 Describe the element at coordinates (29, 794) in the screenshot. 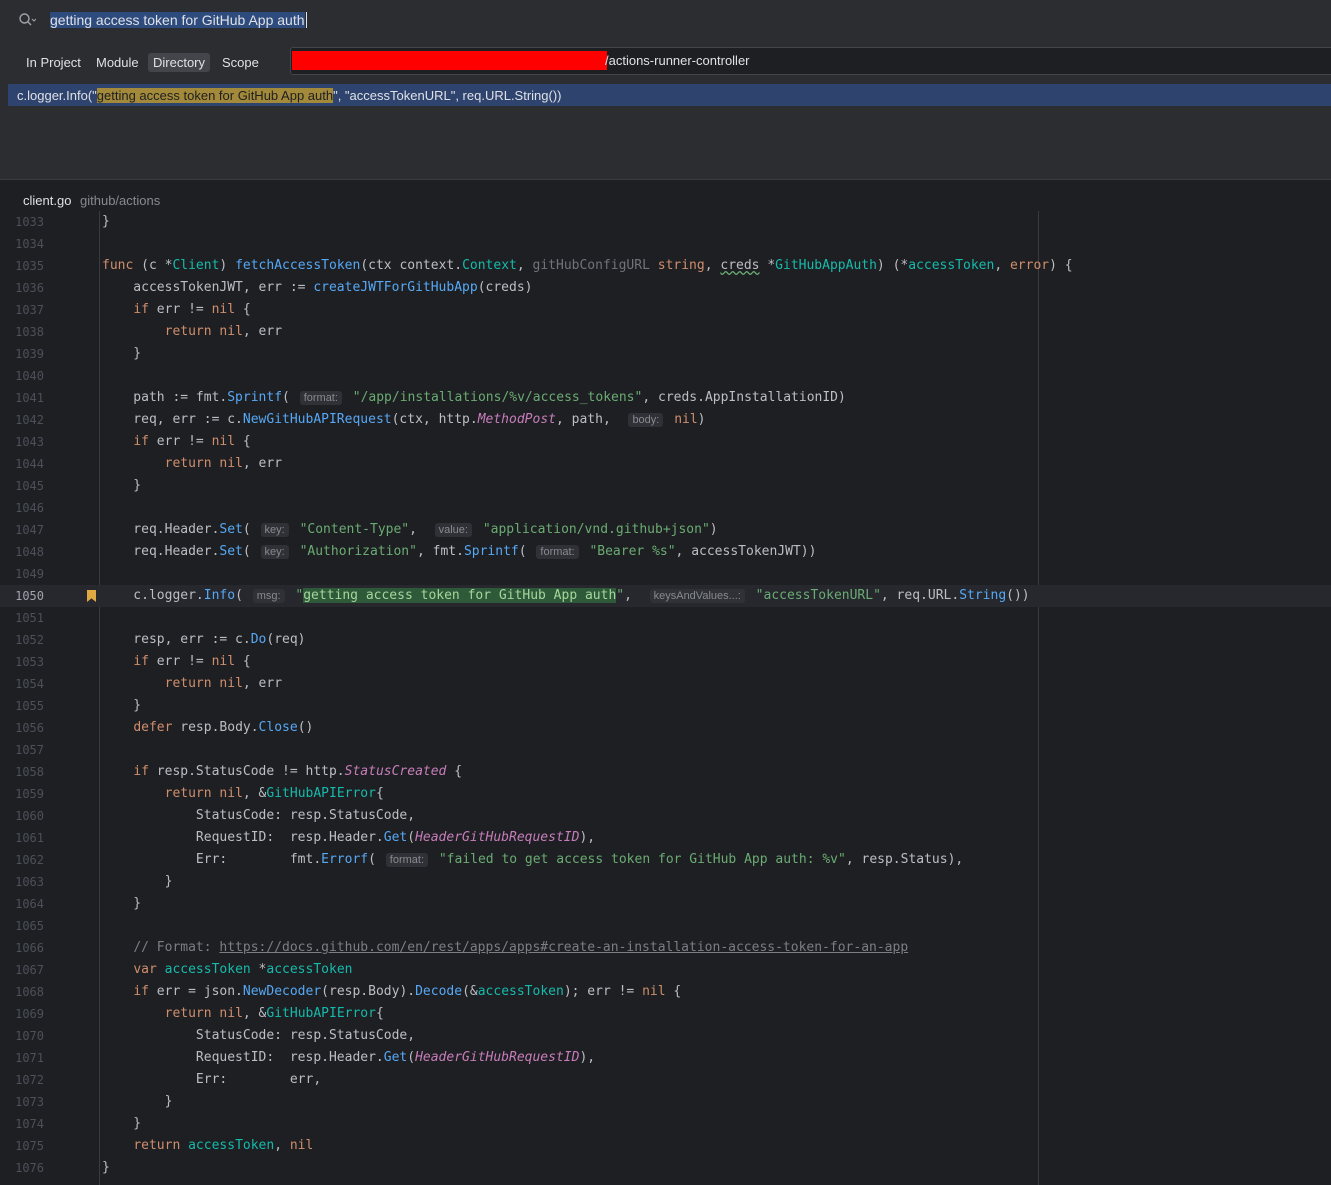

I see `line-number: 1059` at that location.